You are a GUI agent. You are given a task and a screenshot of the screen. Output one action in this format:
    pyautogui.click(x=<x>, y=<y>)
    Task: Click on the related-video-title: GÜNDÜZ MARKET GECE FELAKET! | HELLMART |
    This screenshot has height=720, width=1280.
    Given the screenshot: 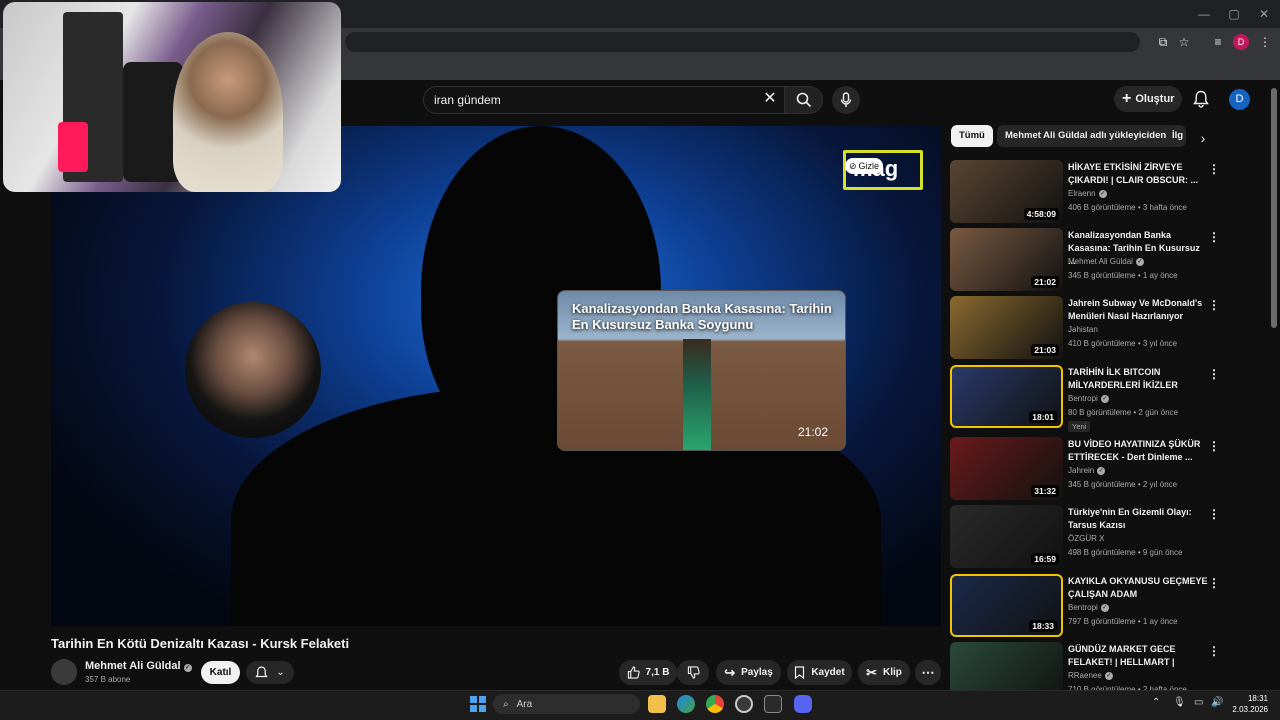 What is the action you would take?
    pyautogui.click(x=1138, y=656)
    